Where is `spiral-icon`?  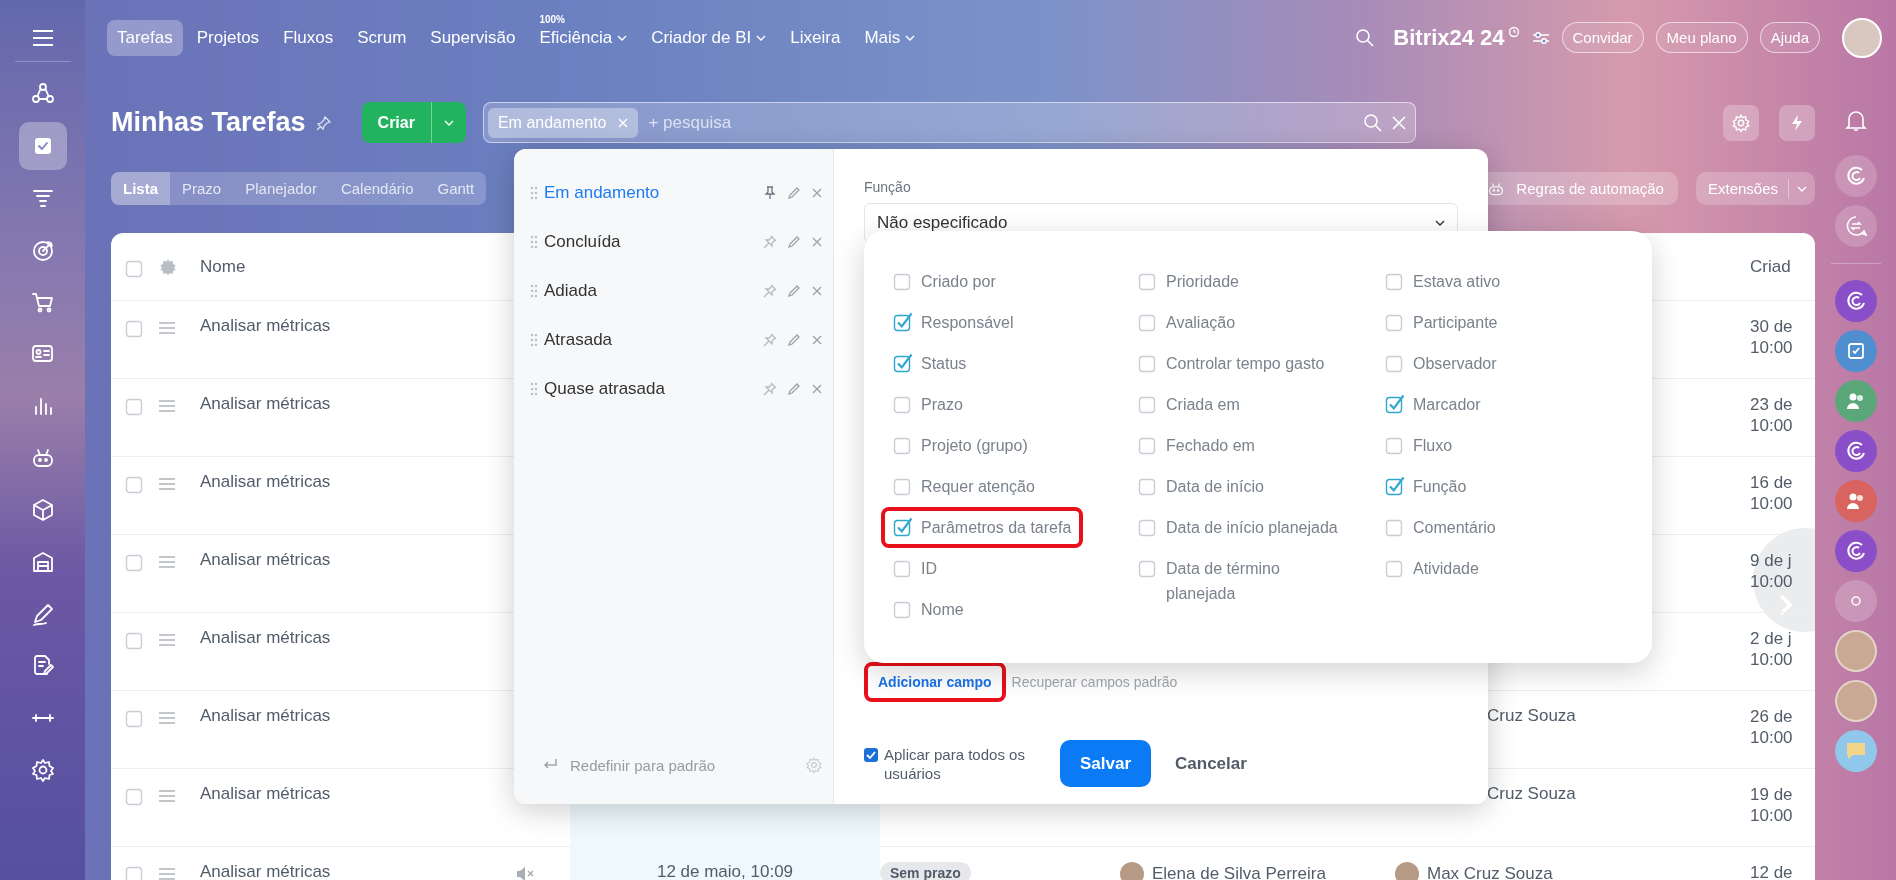
spiral-icon is located at coordinates (1855, 451).